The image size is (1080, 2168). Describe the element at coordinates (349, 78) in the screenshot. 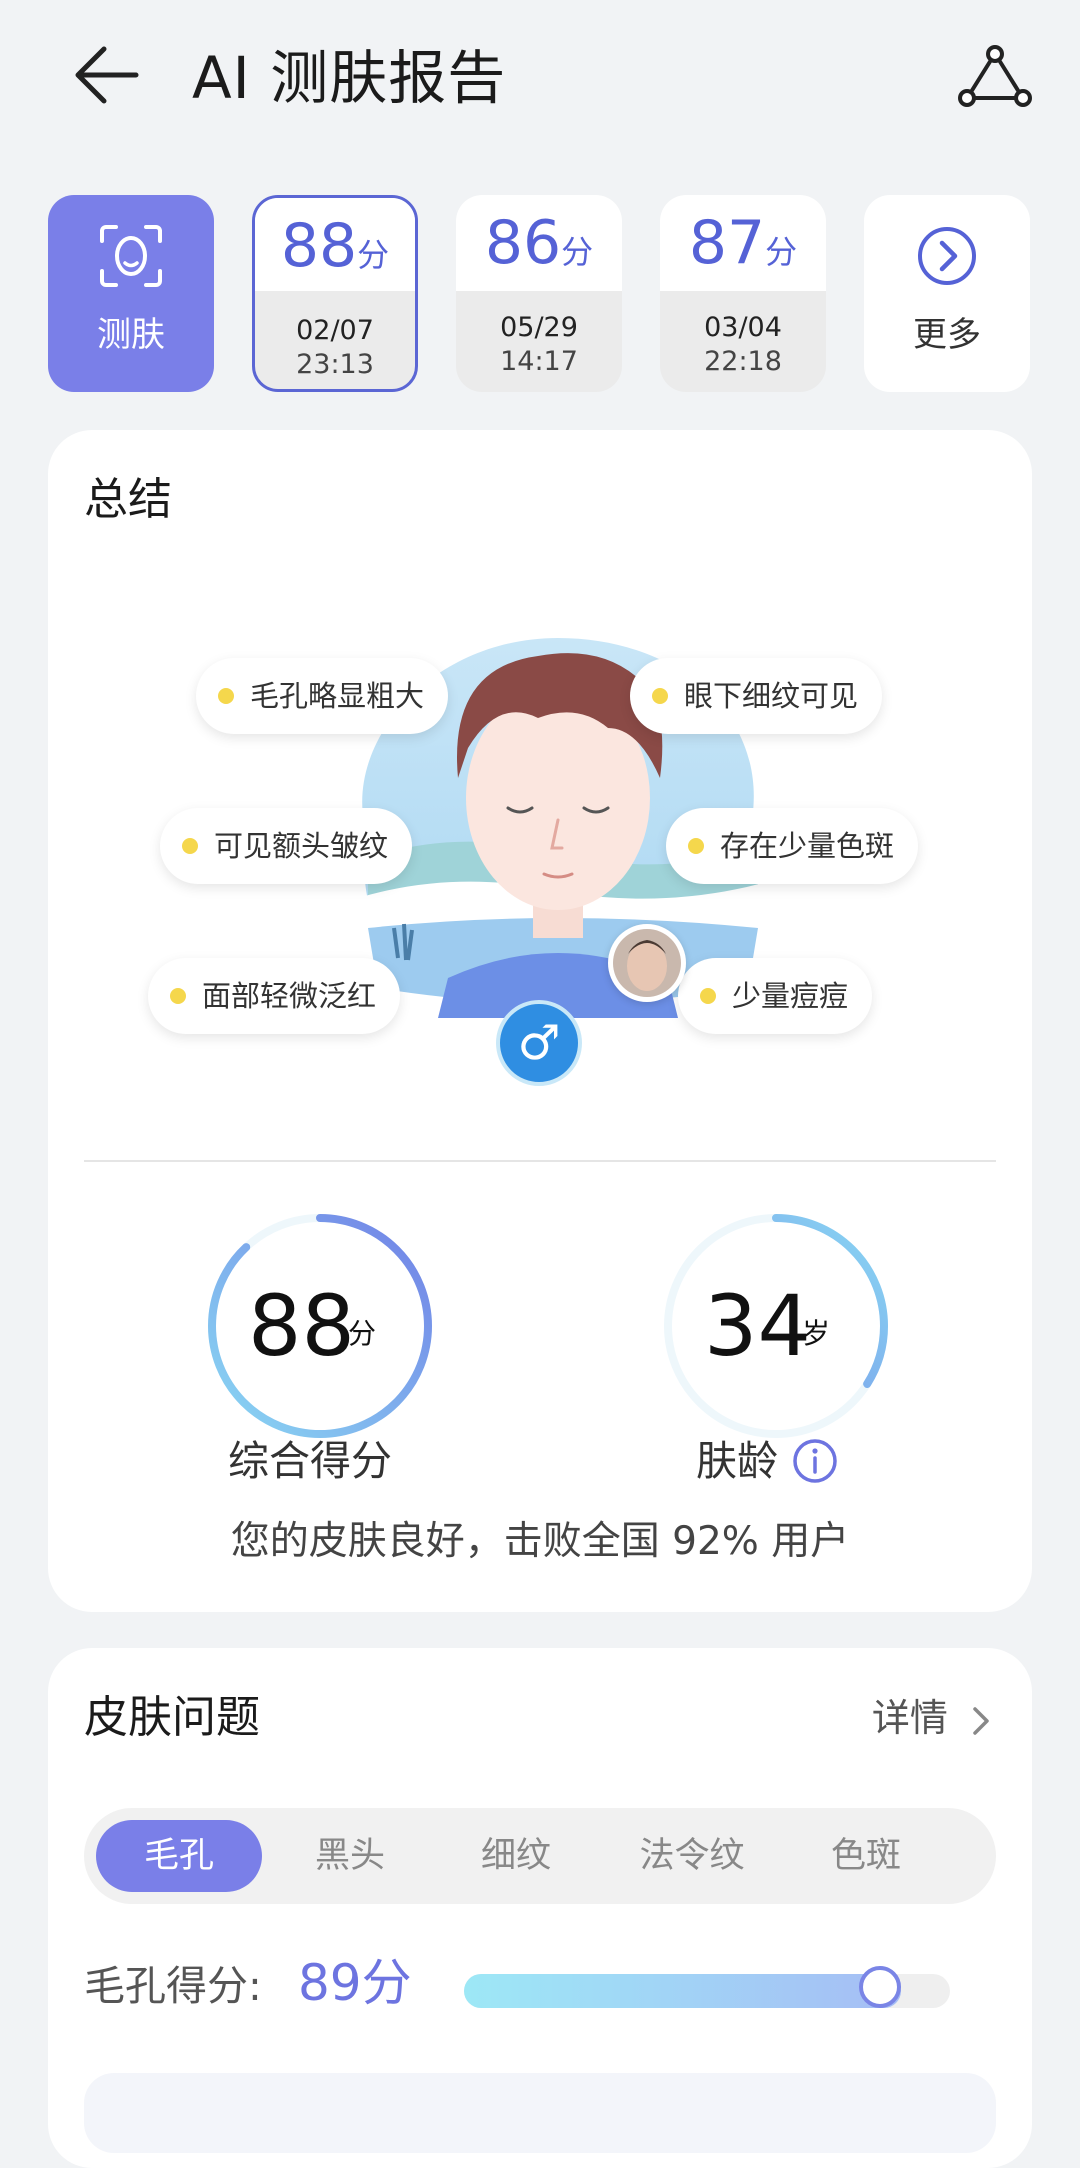

I see `page-title: AI 测肤报告` at that location.